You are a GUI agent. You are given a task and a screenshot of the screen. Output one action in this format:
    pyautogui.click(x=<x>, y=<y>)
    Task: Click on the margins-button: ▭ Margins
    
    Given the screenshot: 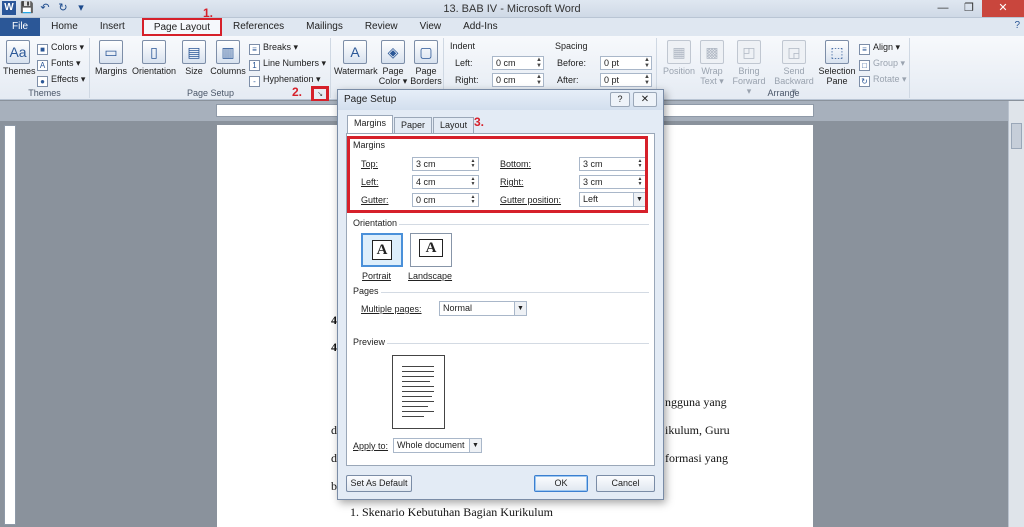 What is the action you would take?
    pyautogui.click(x=111, y=58)
    